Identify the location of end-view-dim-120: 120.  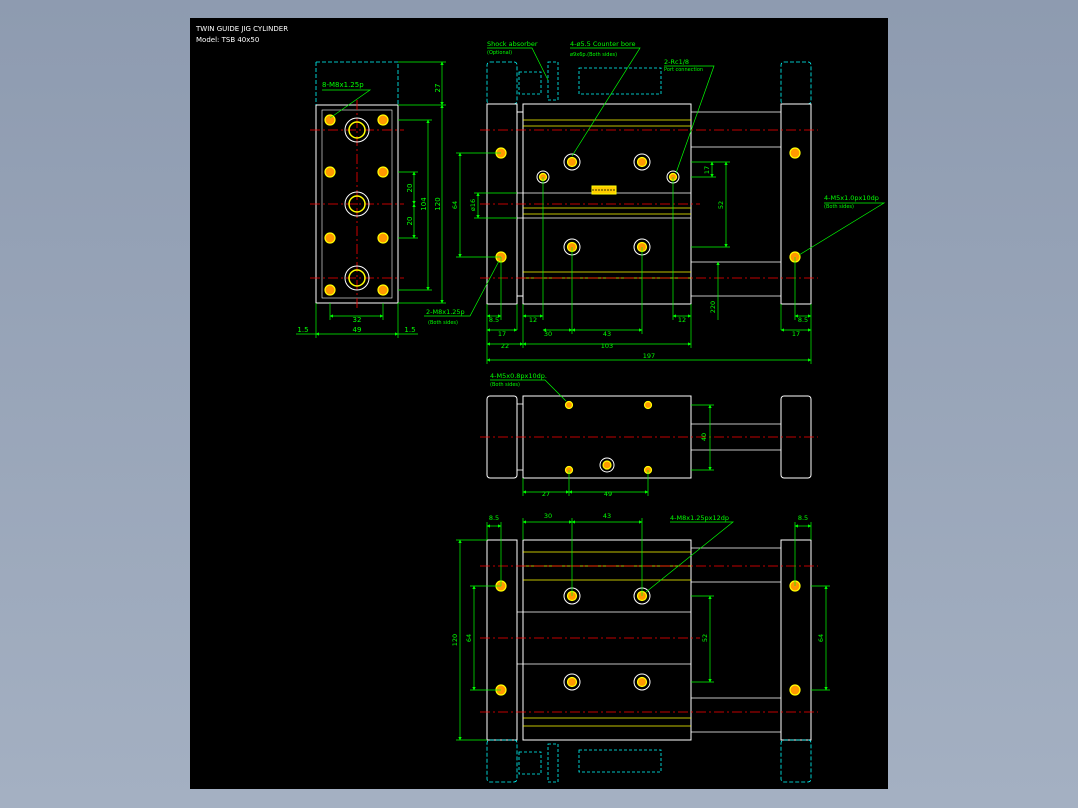
(438, 203).